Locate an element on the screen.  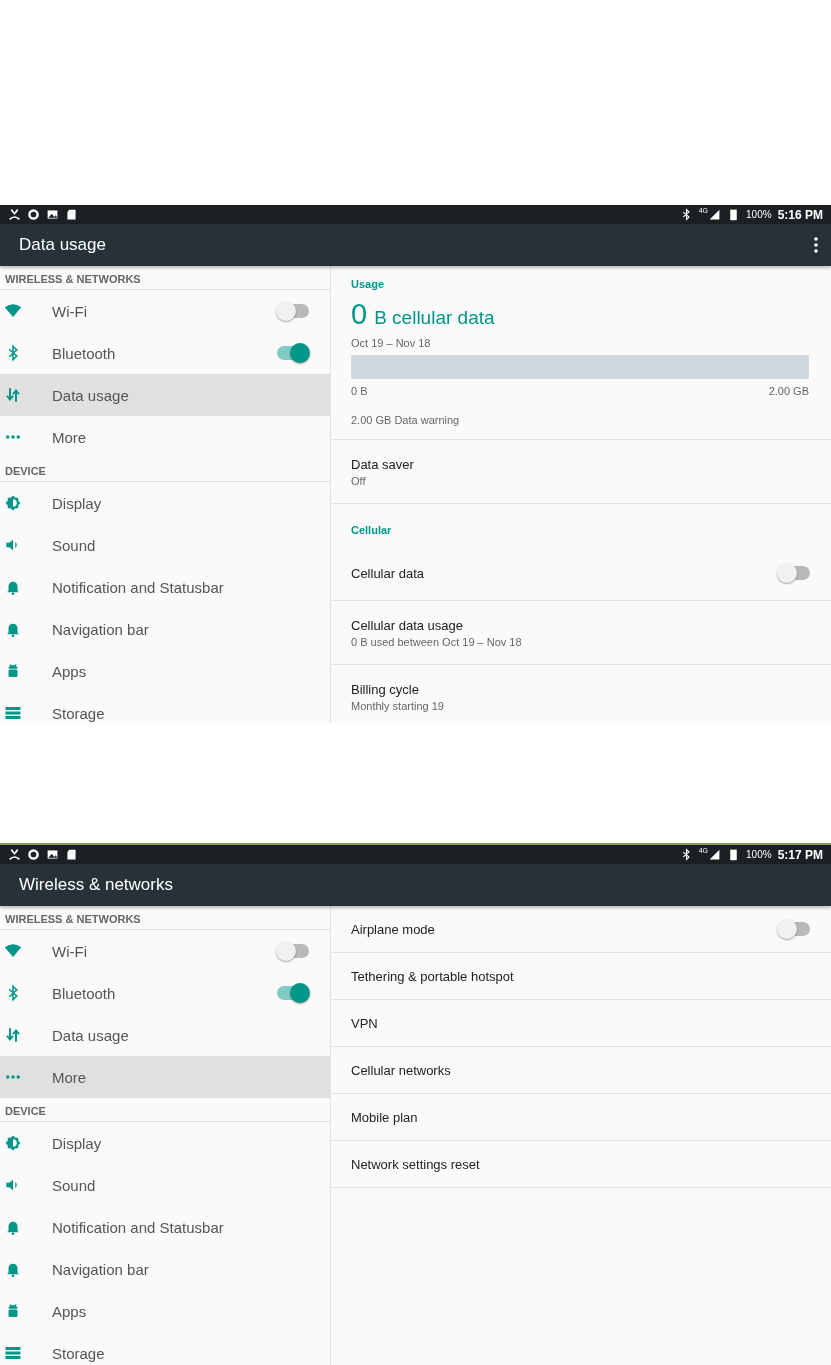
preference-title: Cellular data is located at coordinates (388, 573).